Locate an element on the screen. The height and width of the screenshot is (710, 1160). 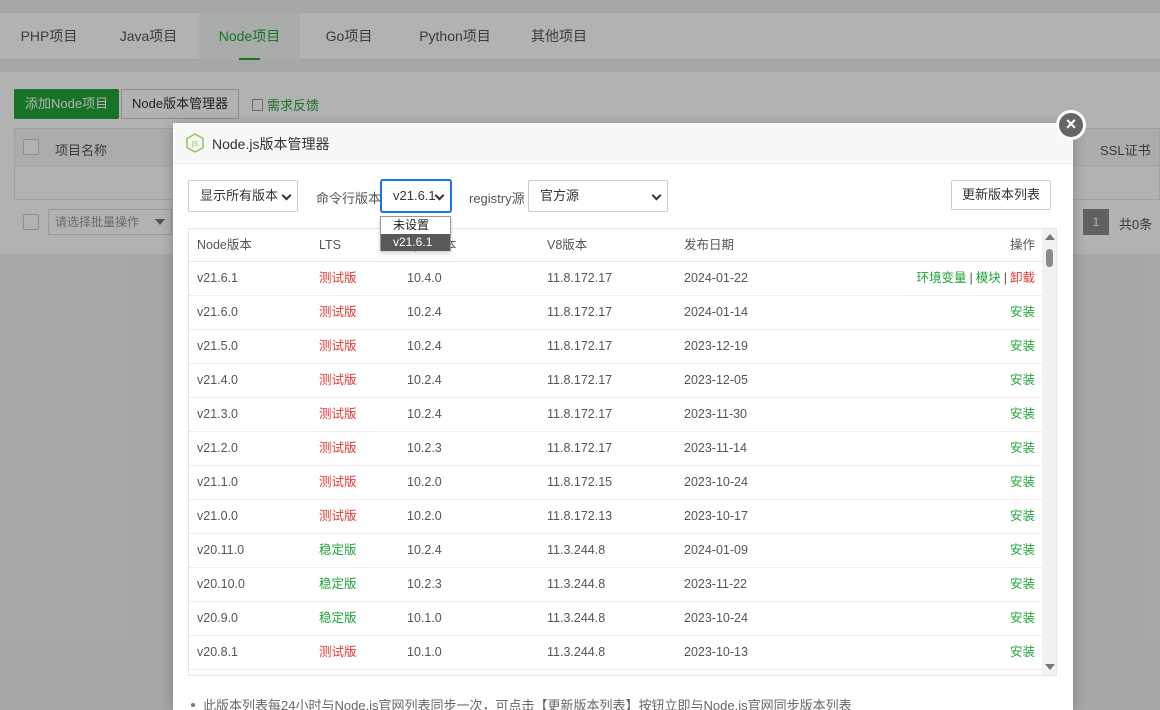
registry-label: registry源 is located at coordinates (497, 198).